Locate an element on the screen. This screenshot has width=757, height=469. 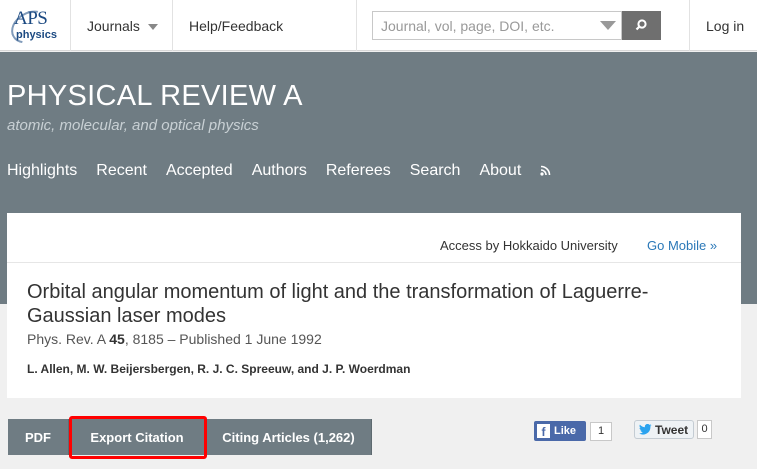
aps-physics-logo: APS physics is located at coordinates (31, 27).